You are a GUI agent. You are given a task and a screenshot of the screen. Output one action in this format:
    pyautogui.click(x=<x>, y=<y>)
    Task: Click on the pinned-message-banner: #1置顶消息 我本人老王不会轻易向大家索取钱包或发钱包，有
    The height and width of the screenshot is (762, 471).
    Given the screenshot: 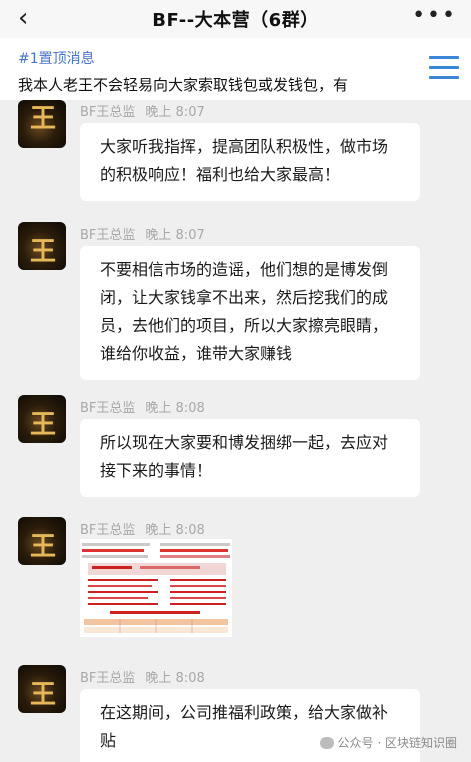 What is the action you would take?
    pyautogui.click(x=235, y=69)
    